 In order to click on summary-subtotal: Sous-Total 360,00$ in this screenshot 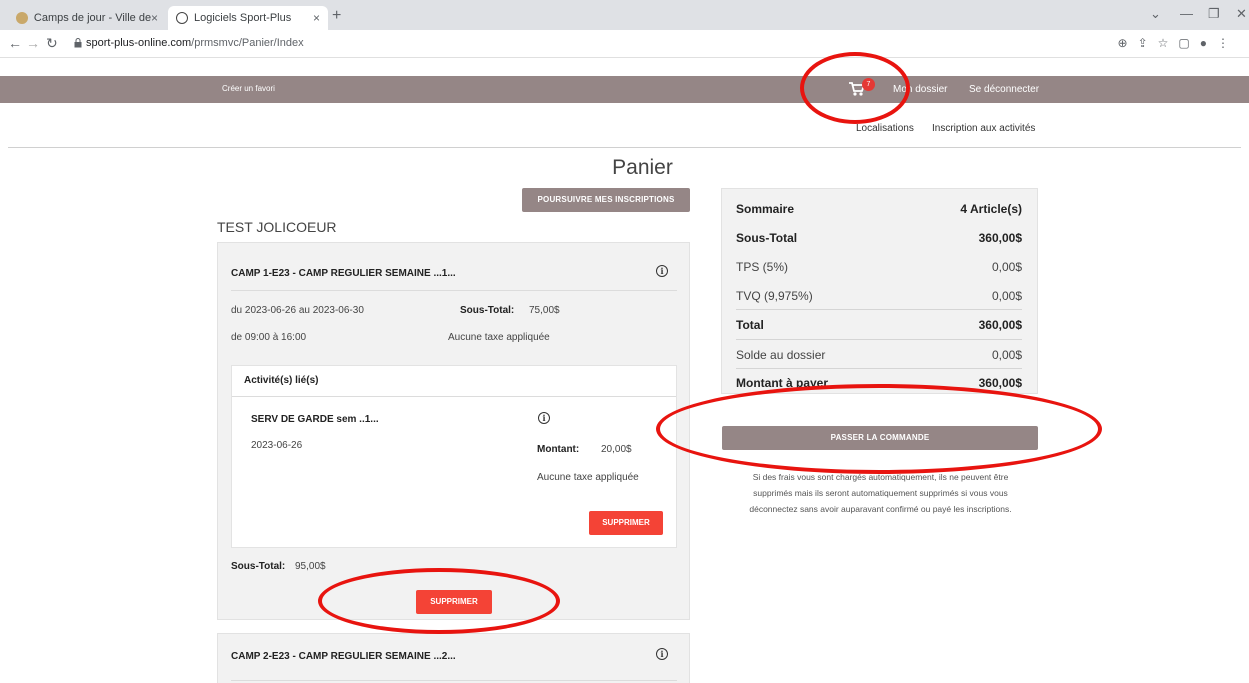, I will do `click(879, 238)`.